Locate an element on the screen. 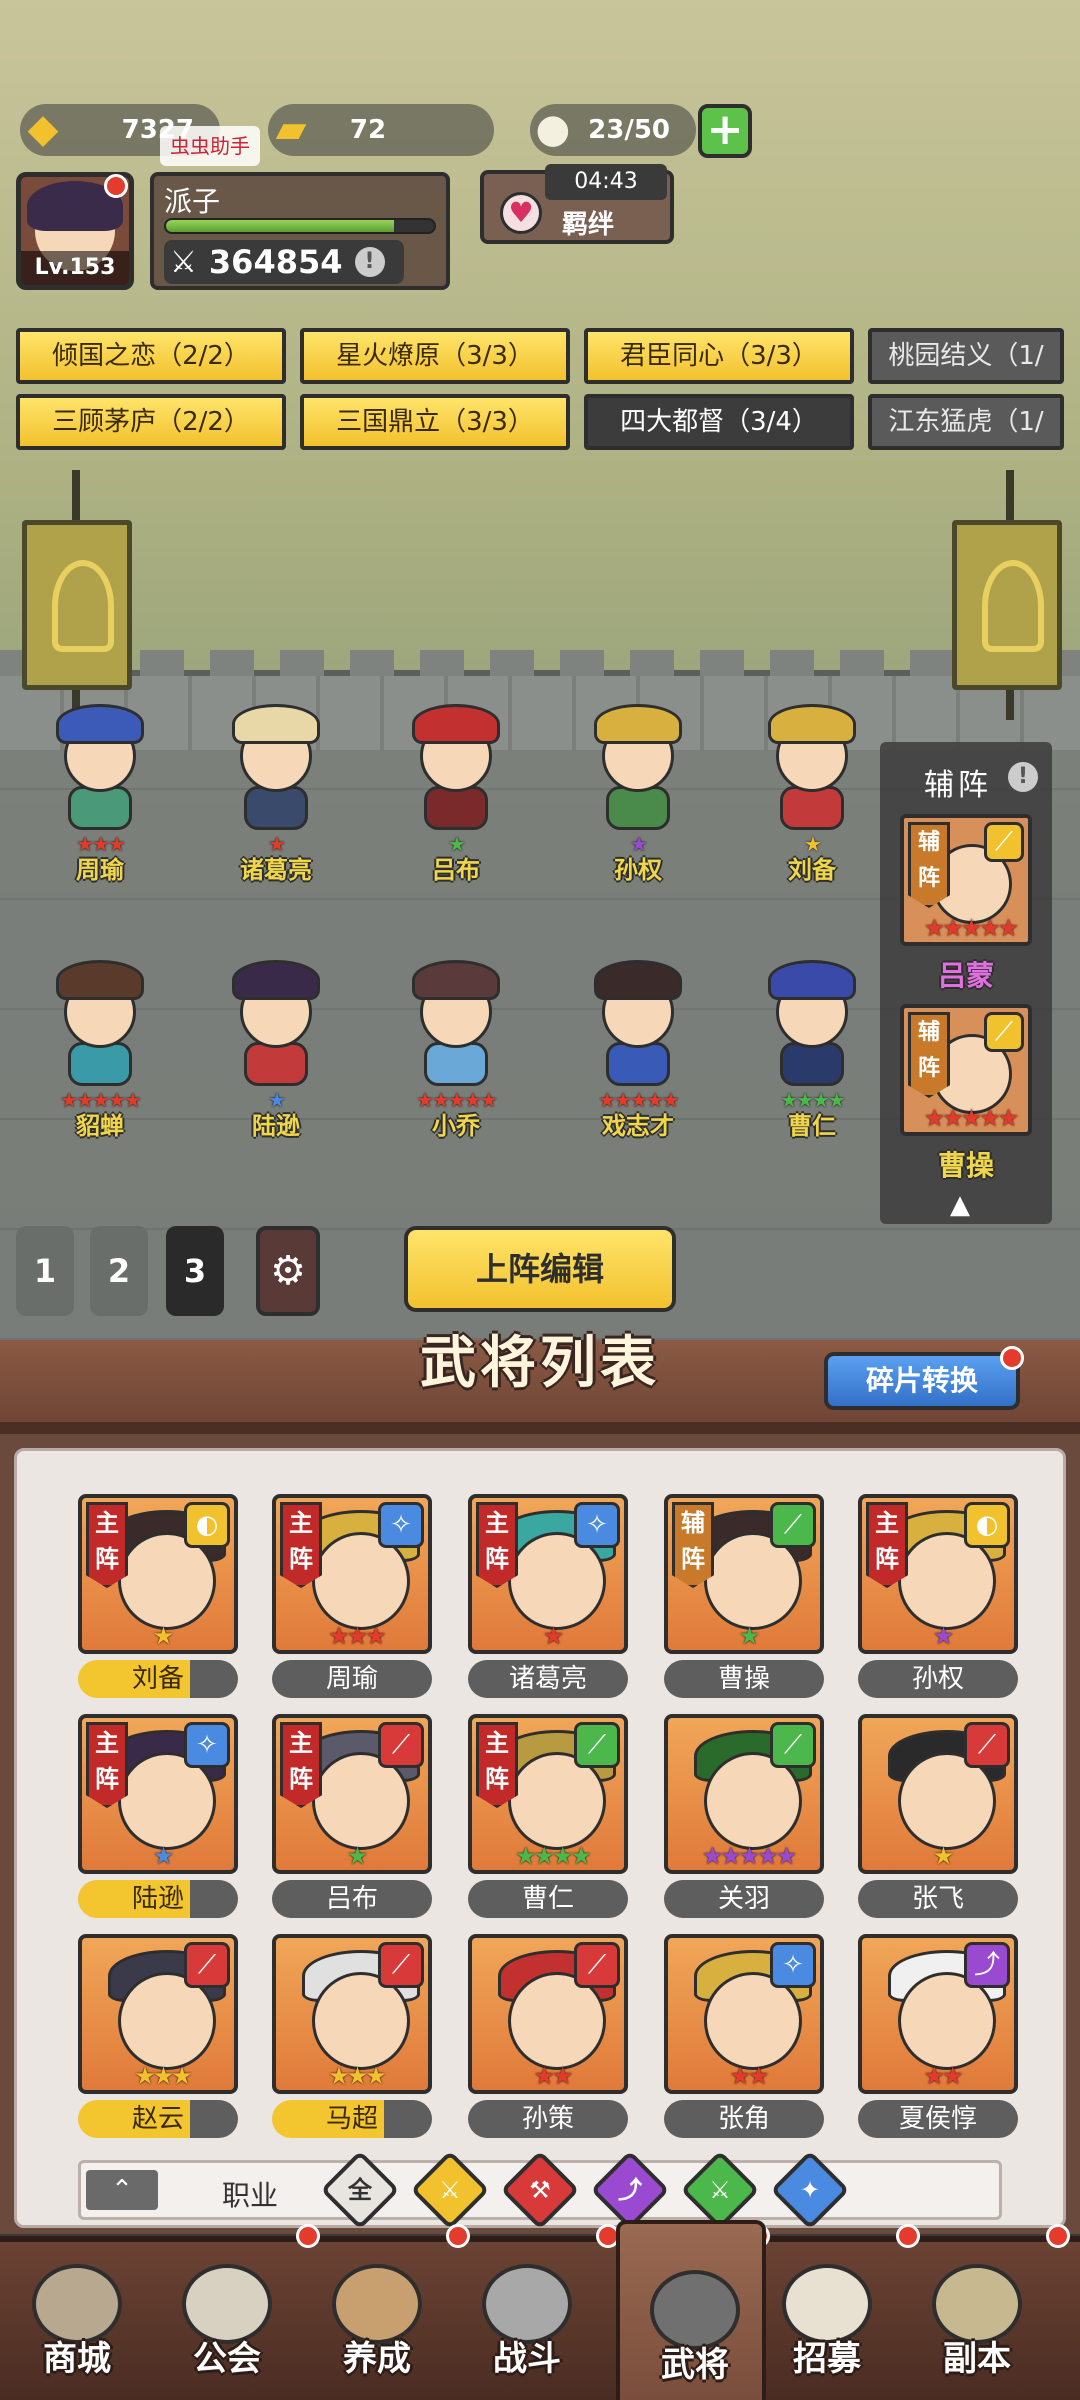  general-card: ⟋ ★ 张飞 is located at coordinates (938, 1819).